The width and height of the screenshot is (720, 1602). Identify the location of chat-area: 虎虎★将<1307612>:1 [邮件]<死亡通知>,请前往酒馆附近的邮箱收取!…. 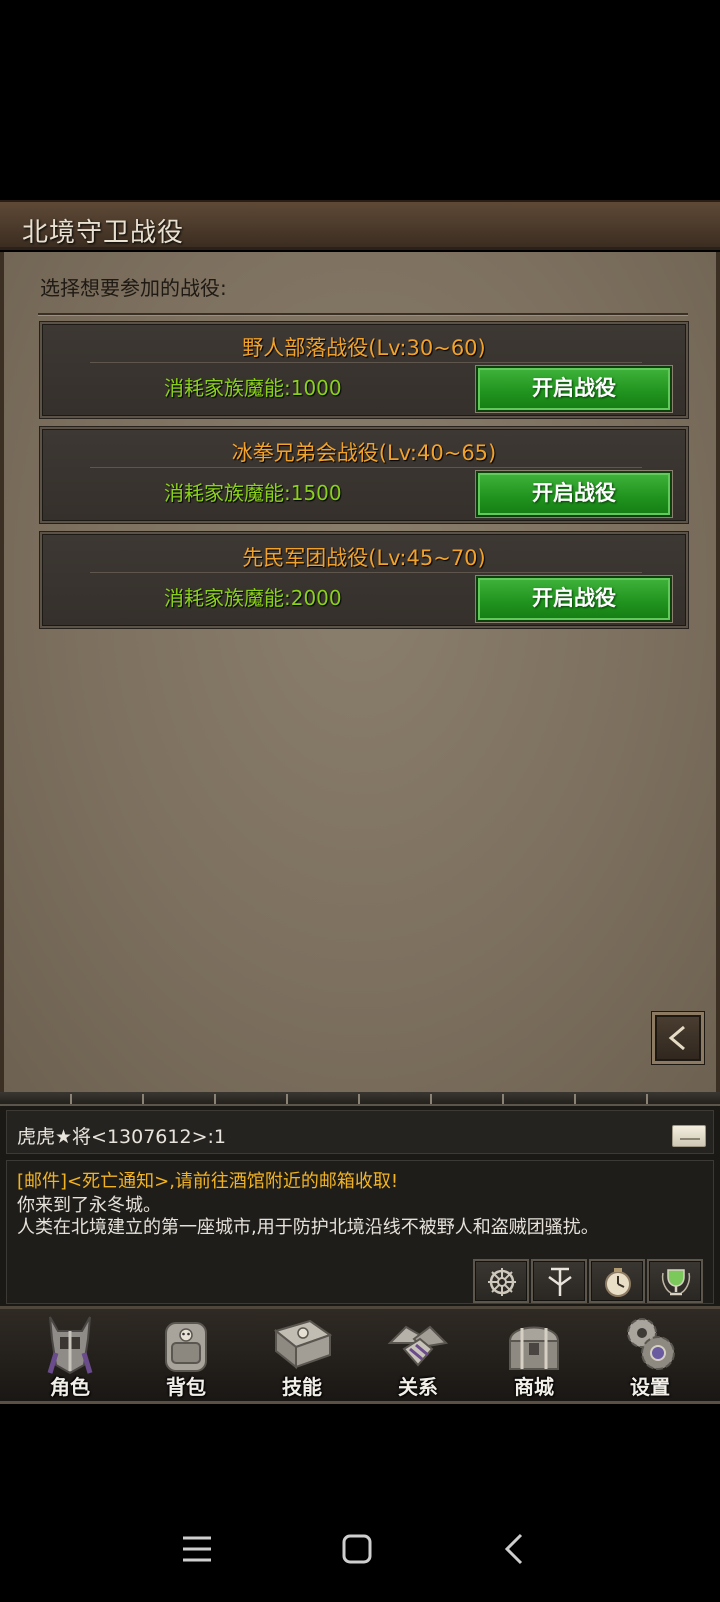
(360, 1206).